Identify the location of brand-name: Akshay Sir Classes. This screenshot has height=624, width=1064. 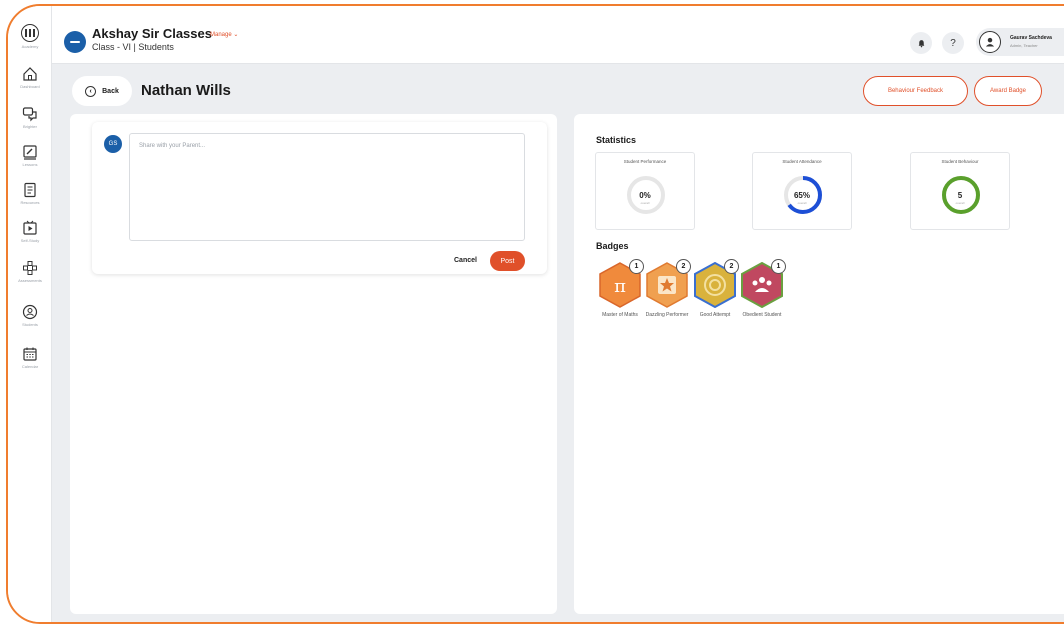
(152, 33).